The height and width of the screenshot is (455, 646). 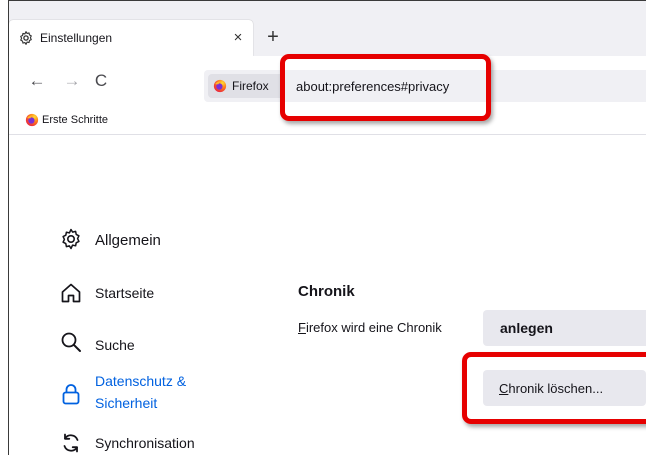 I want to click on history-section-title: Chronik, so click(x=326, y=291).